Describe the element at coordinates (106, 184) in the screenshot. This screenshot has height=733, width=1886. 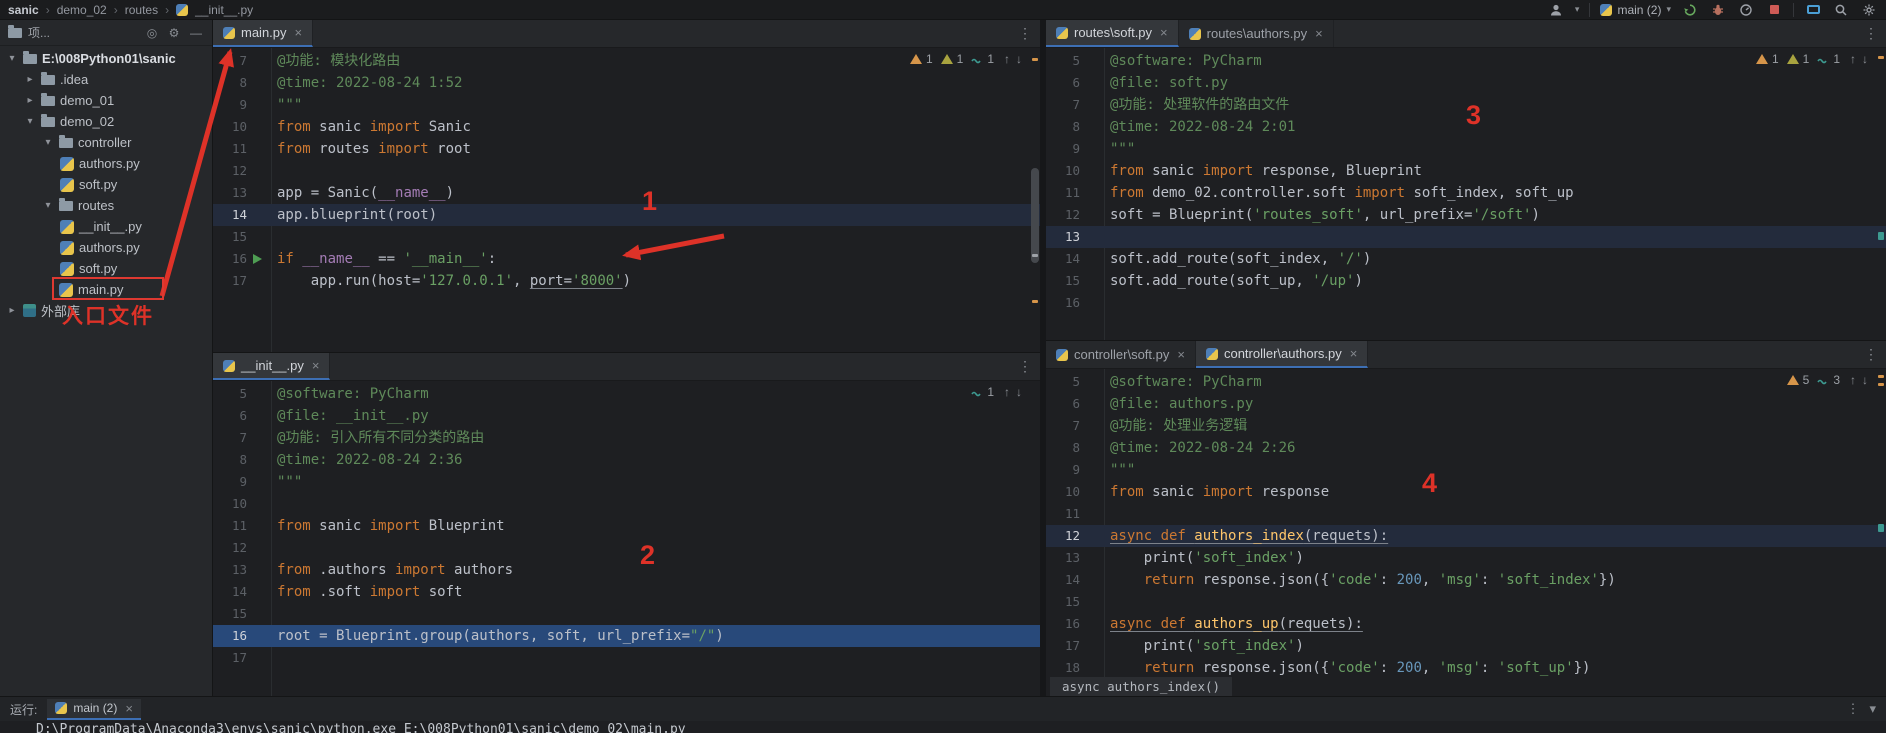
I see `tree-item-controller-soft-py: soft.py` at that location.